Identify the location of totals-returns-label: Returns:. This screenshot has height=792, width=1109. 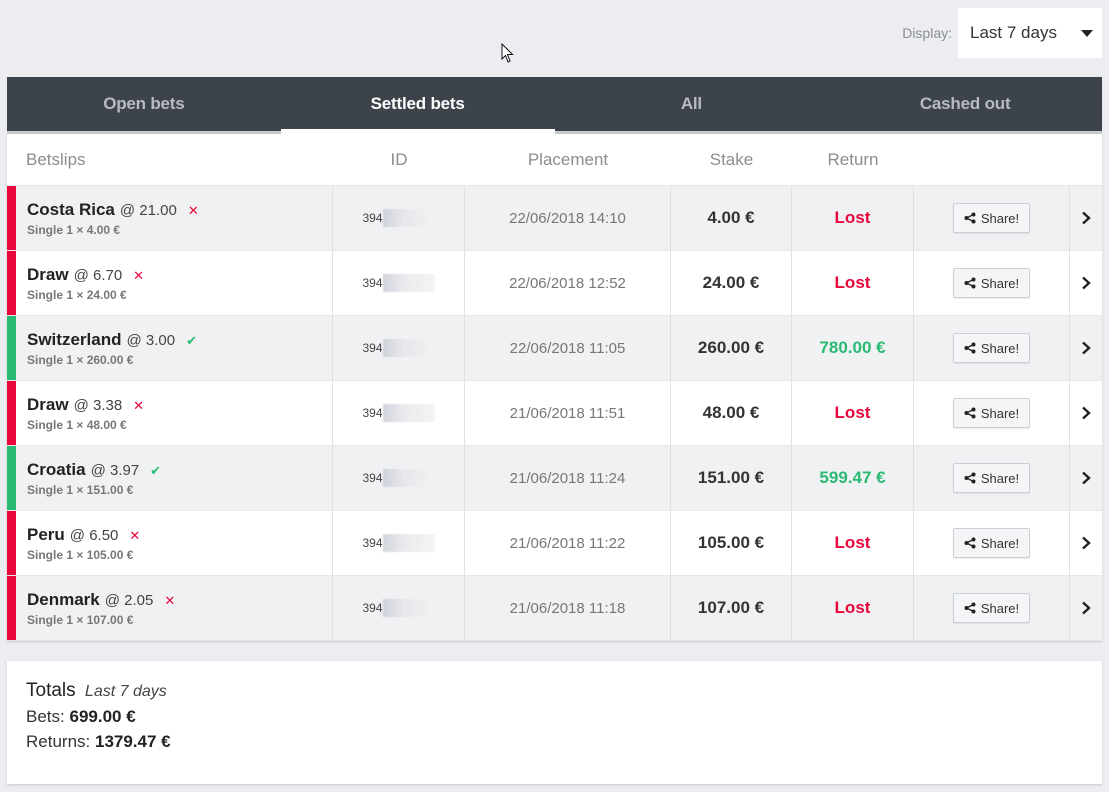
(58, 741).